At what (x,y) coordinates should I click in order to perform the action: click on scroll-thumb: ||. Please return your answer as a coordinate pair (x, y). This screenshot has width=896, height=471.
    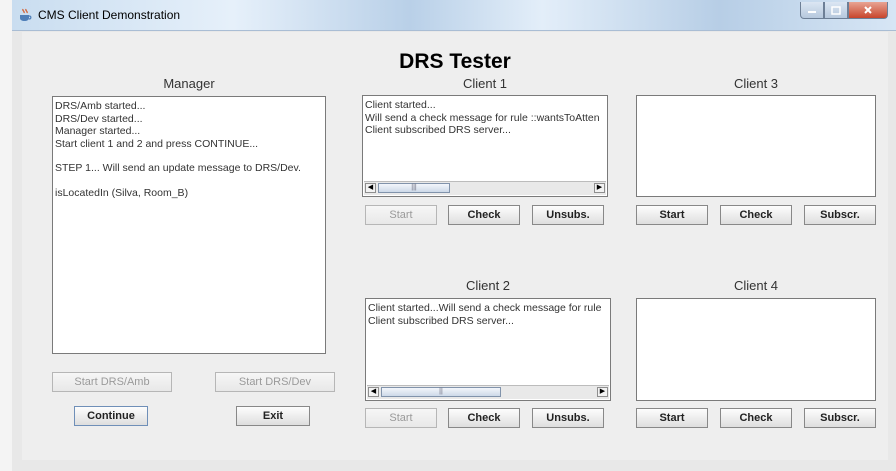
    Looking at the image, I should click on (441, 392).